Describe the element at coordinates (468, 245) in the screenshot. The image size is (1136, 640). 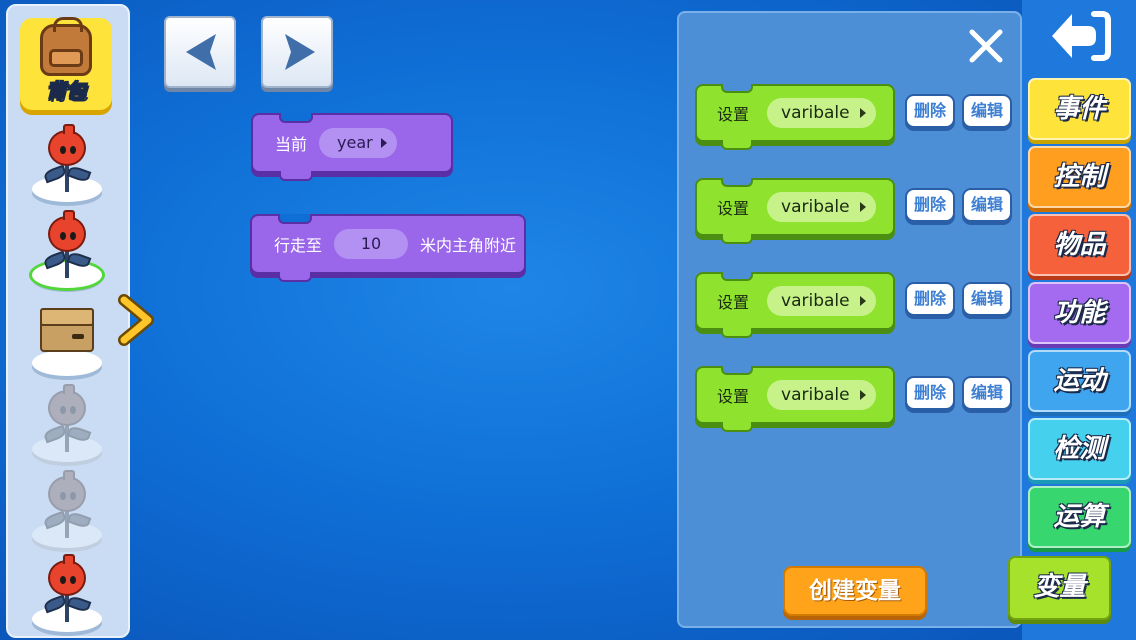
I see `block-suffix: 米内主角附近` at that location.